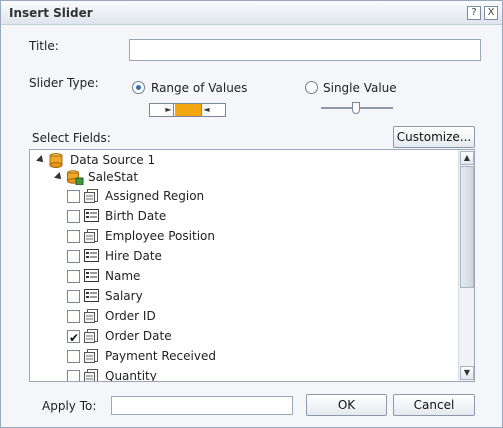 Image resolution: width=503 pixels, height=428 pixels. What do you see at coordinates (136, 216) in the screenshot?
I see `field-label: Birth Date` at bounding box center [136, 216].